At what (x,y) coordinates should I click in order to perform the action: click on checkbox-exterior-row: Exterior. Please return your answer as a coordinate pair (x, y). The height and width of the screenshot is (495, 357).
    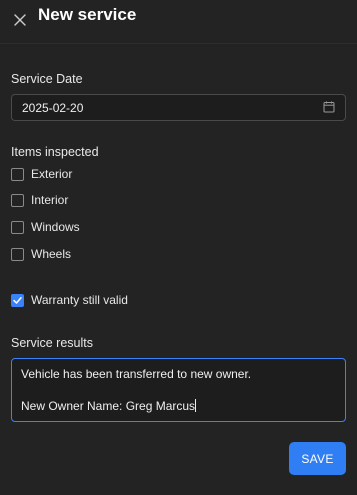
    Looking at the image, I should click on (41, 174).